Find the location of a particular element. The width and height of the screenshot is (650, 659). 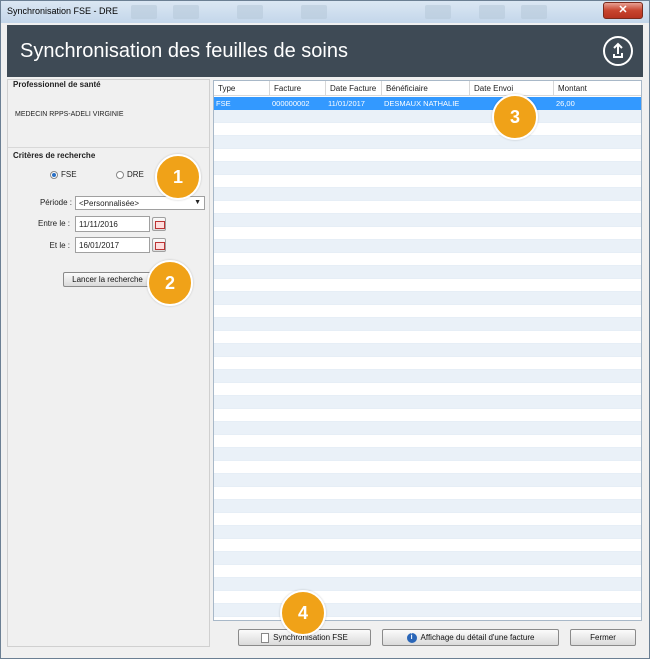

column-header-date-facture: Date Facture is located at coordinates (354, 88).